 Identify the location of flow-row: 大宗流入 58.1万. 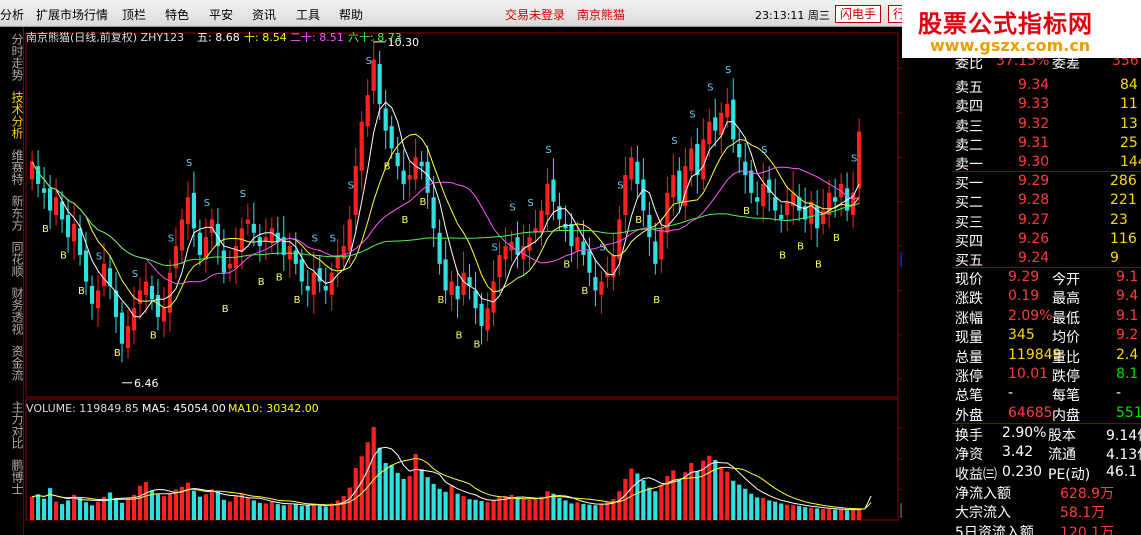
(1046, 511).